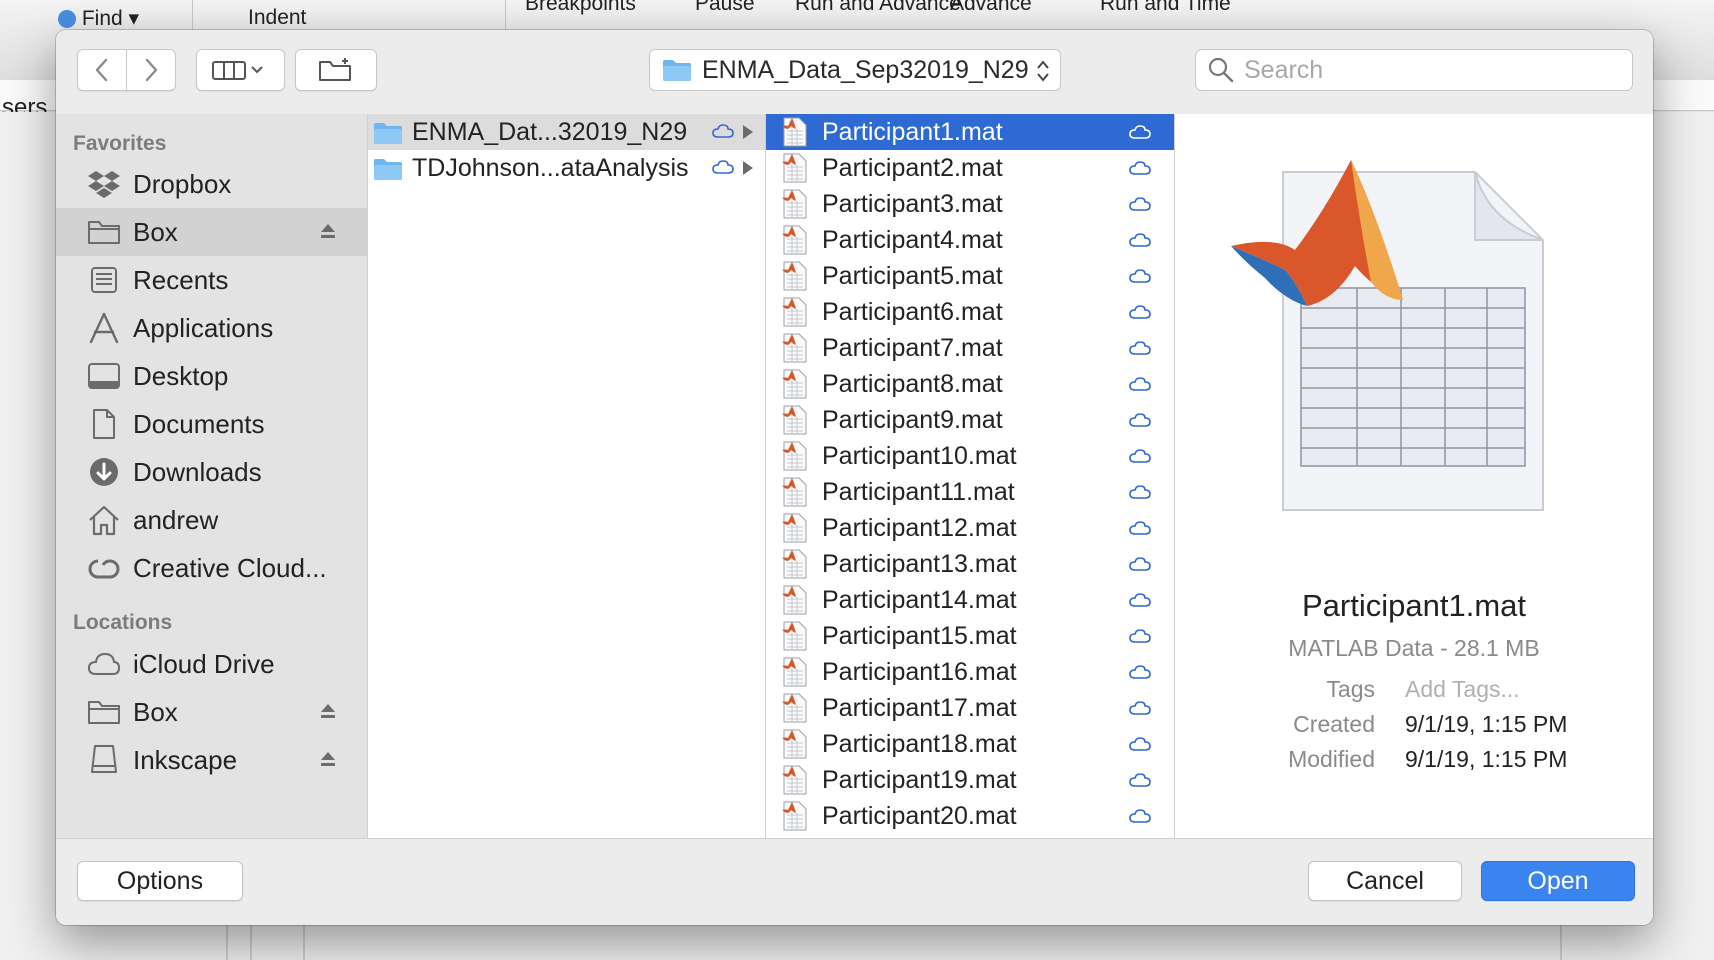  What do you see at coordinates (970, 600) in the screenshot?
I see `file-row: Participant14.mat` at bounding box center [970, 600].